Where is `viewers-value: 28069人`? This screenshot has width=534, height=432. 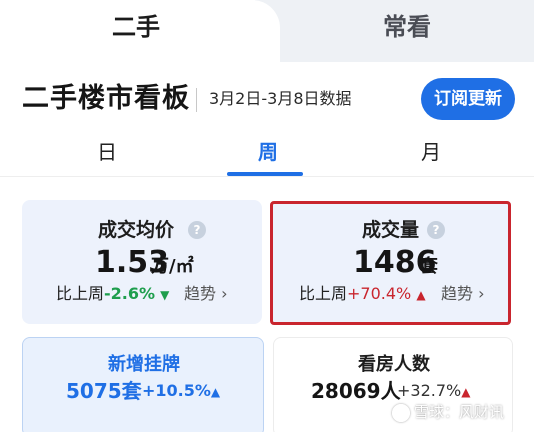
viewers-value: 28069人 is located at coordinates (356, 391).